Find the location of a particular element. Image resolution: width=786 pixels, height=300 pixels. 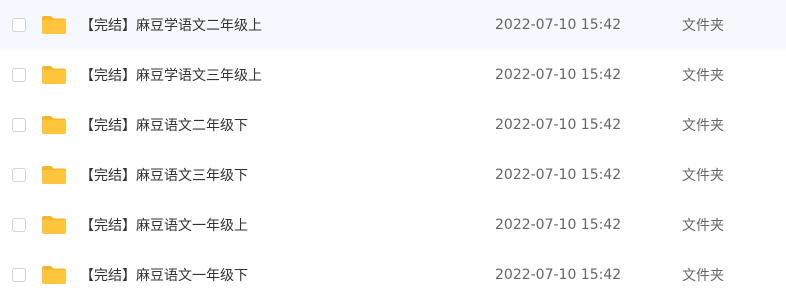

file-name: 【完结】麻豆语文一年级下 is located at coordinates (164, 275).